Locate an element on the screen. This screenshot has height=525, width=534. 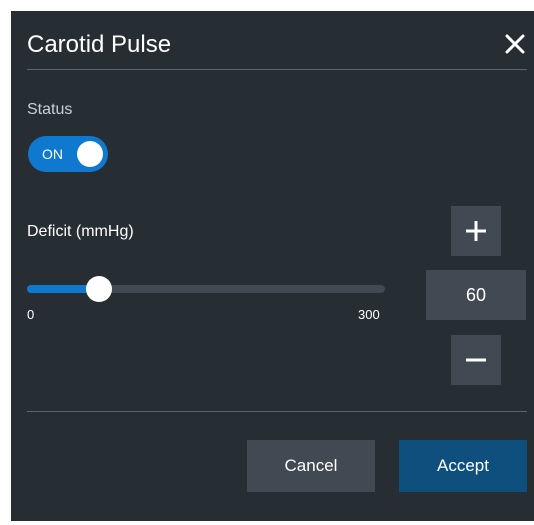
accept-button: Accept is located at coordinates (463, 466).